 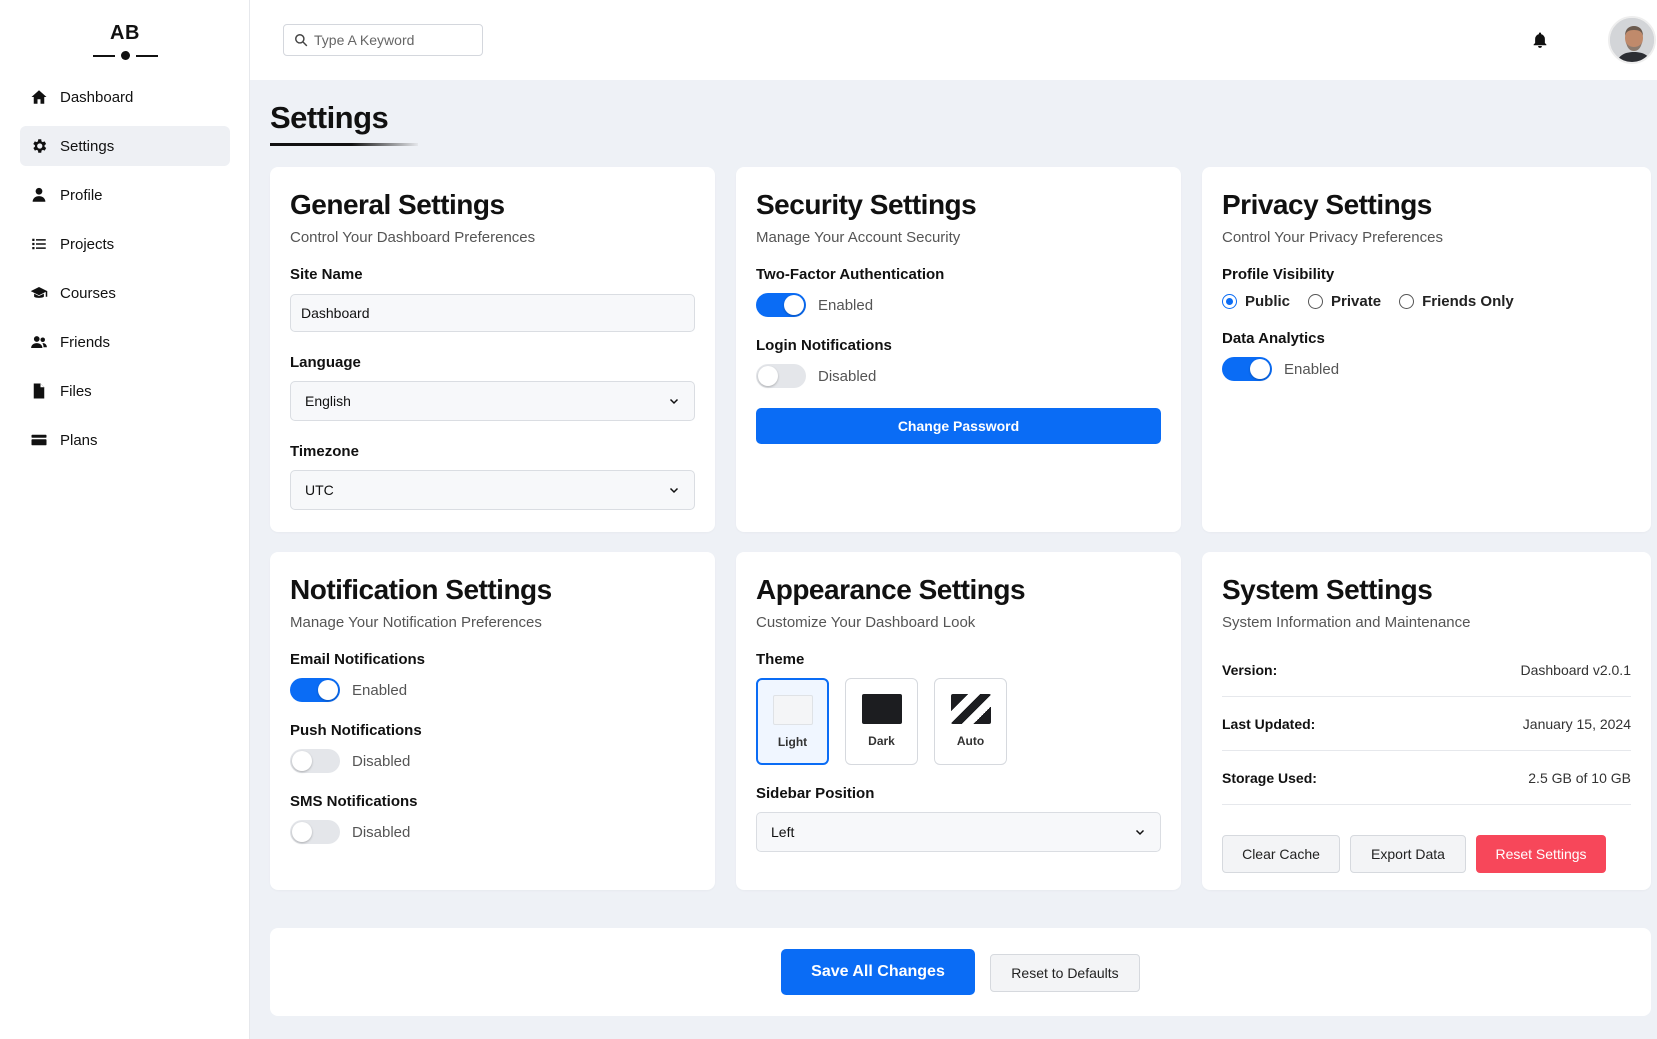 I want to click on top-header, so click(x=953, y=40).